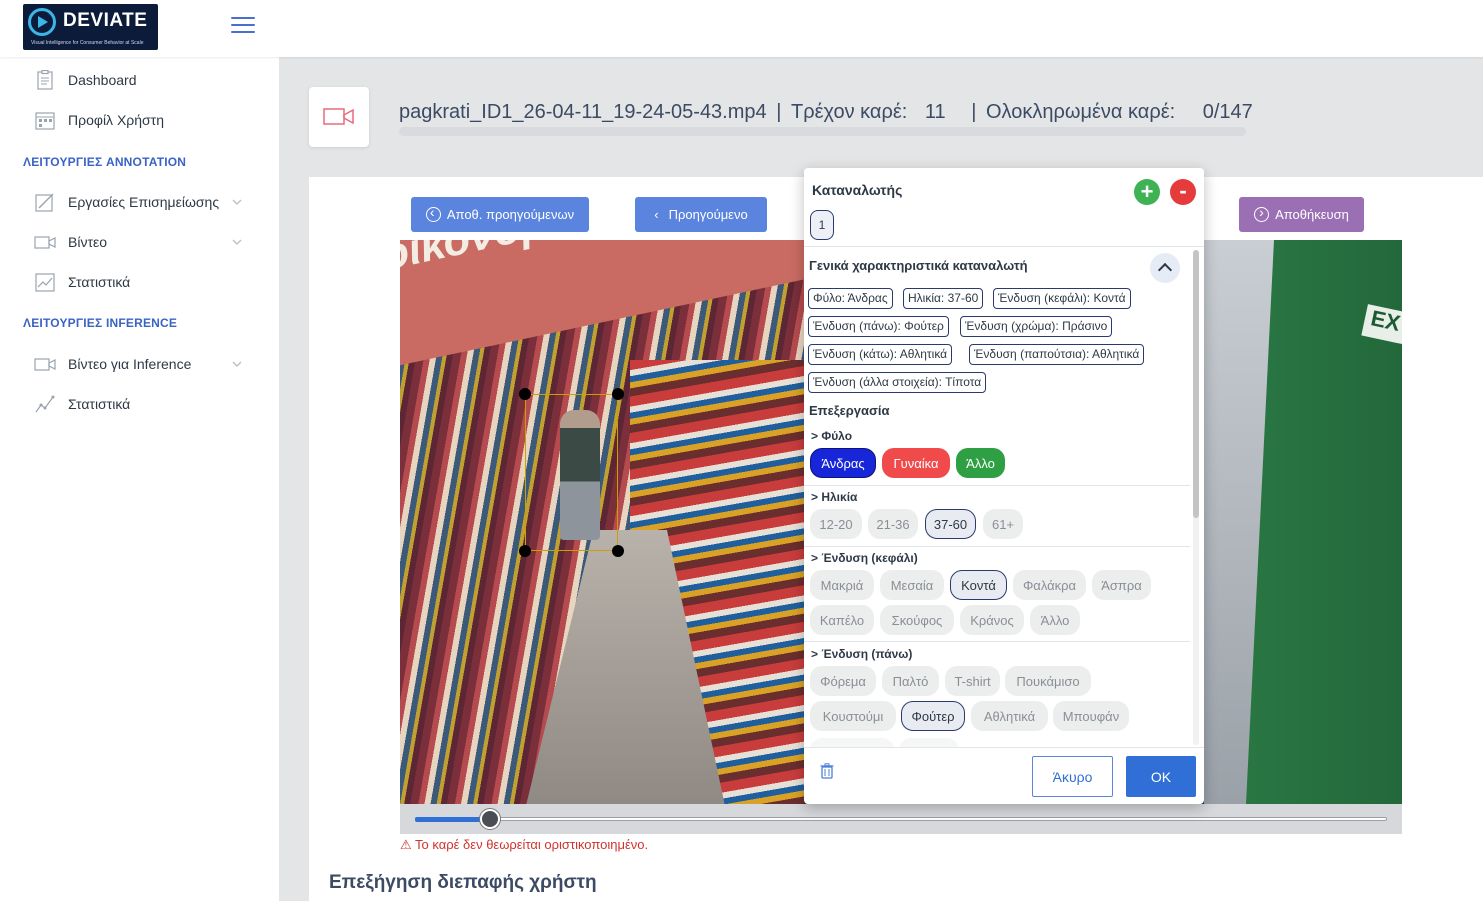 Image resolution: width=1483 pixels, height=901 pixels. I want to click on sidebar-item-label: Εργασίες Επισημείωσης, so click(144, 202).